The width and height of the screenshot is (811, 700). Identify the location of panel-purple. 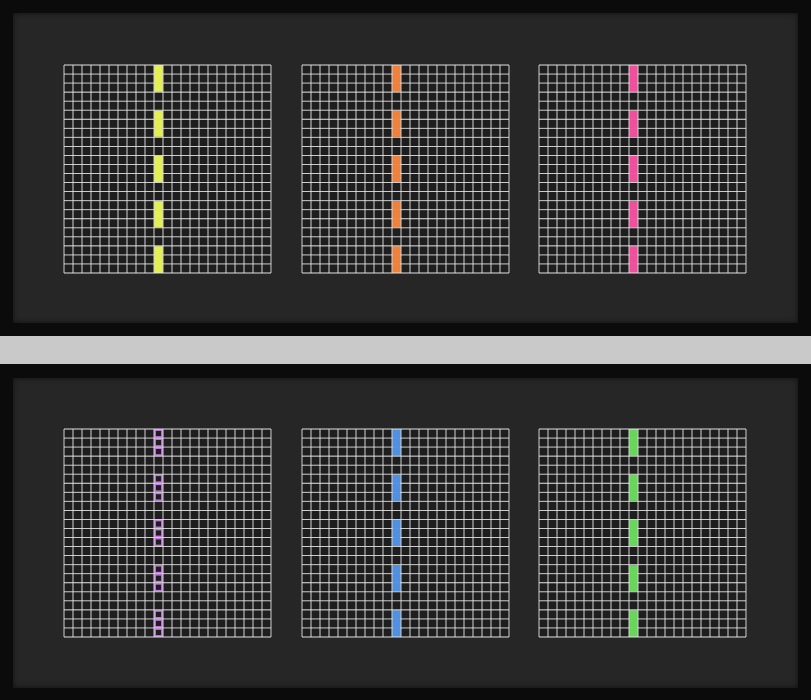
(167, 533).